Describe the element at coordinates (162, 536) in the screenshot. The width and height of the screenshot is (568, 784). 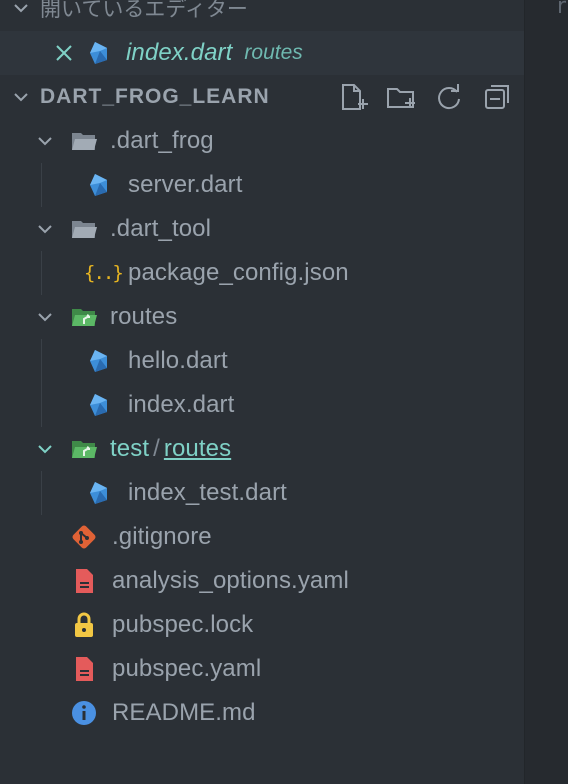
I see `tree-item-label: .gitignore` at that location.